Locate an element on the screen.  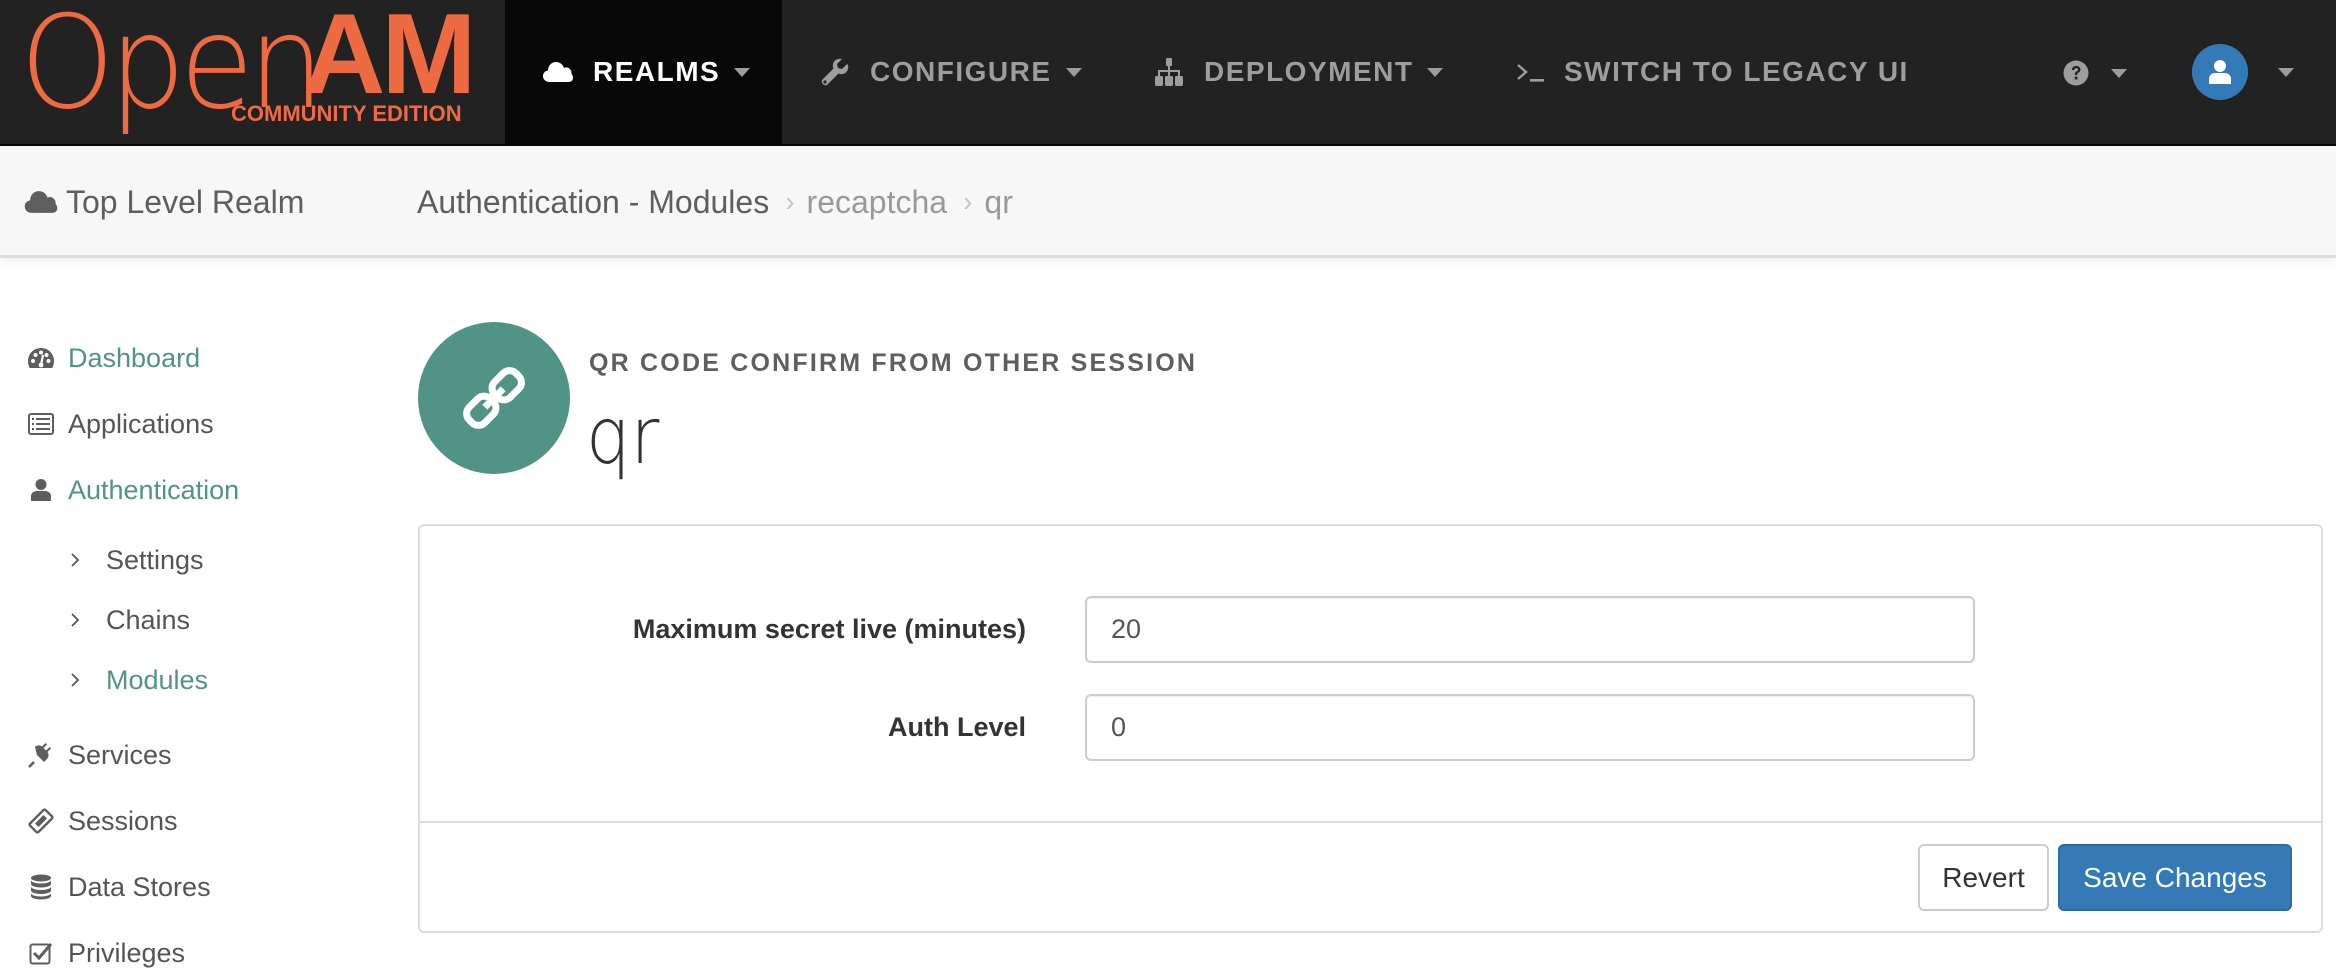
sidebar-subitem-label: Modules is located at coordinates (157, 679).